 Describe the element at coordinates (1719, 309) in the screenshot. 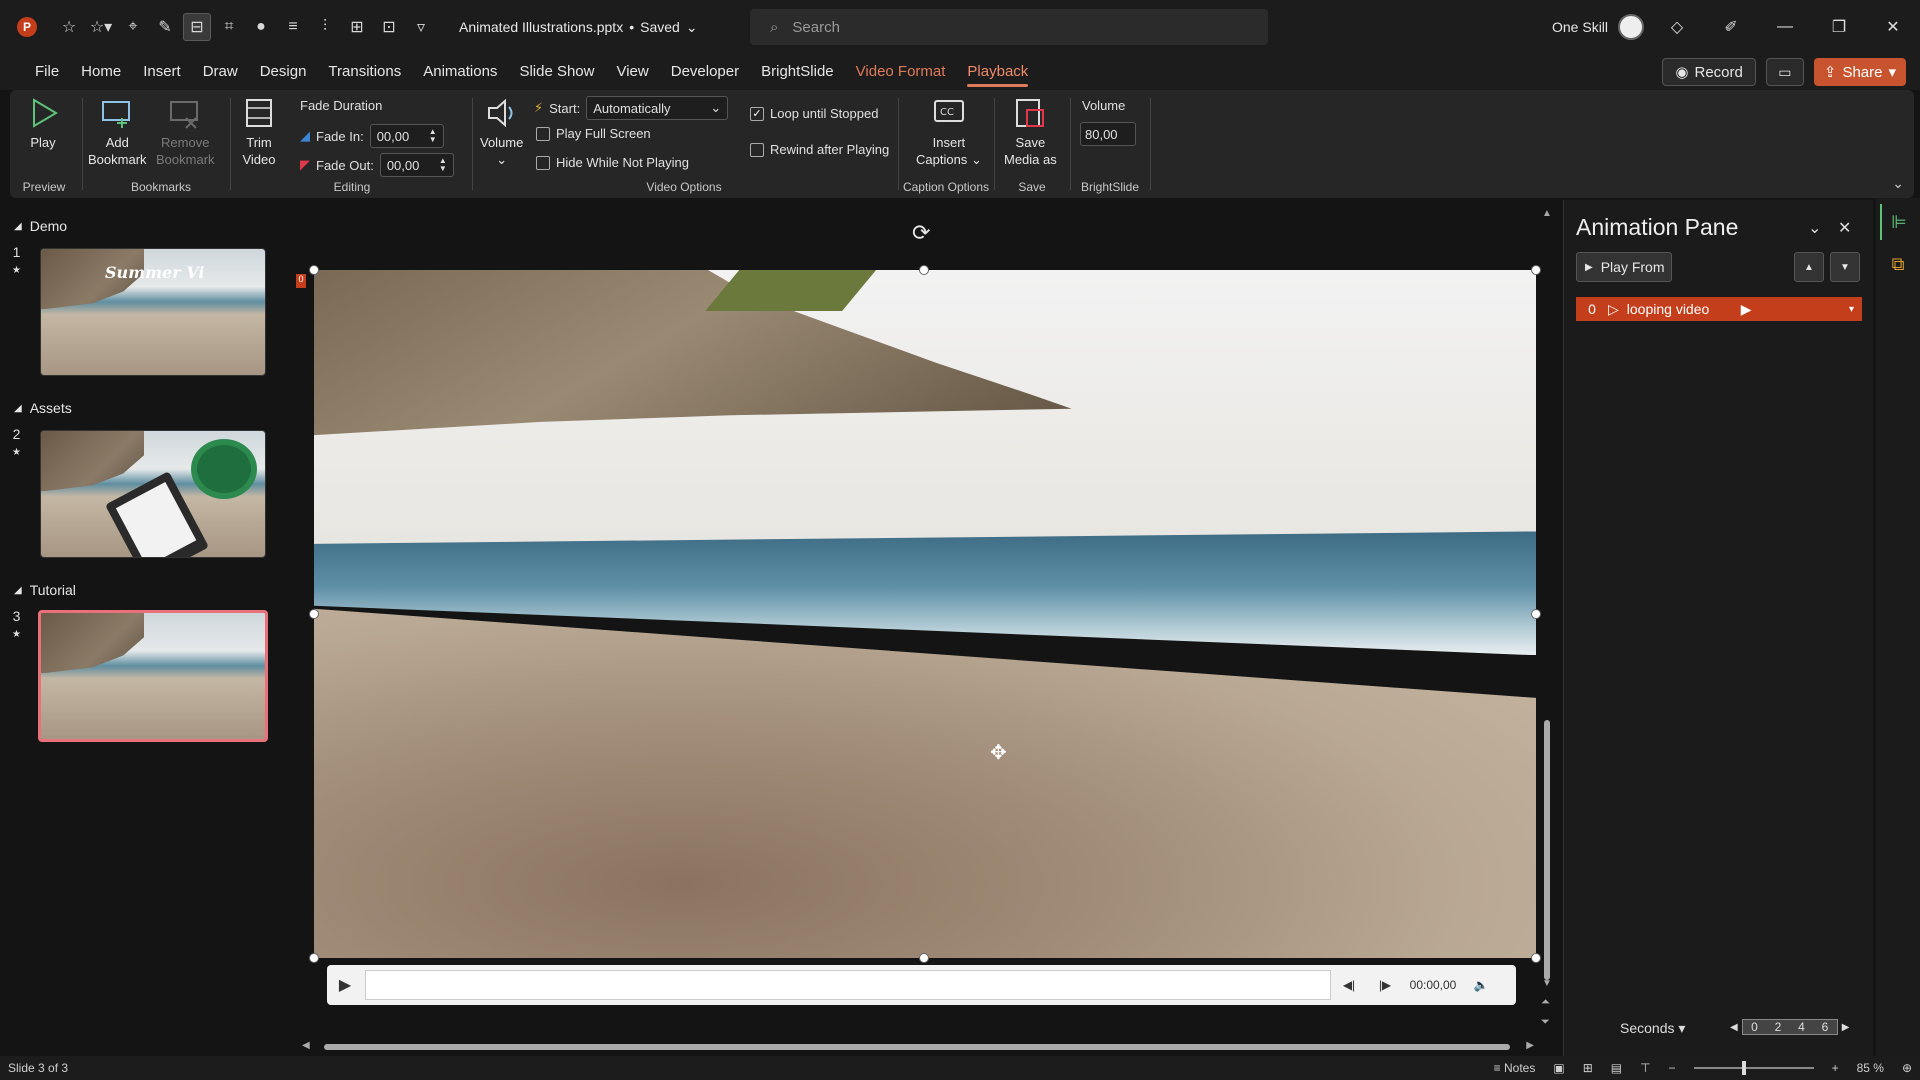

I see `animation-list-item: 0 ▷ looping video ▶ ▾` at that location.